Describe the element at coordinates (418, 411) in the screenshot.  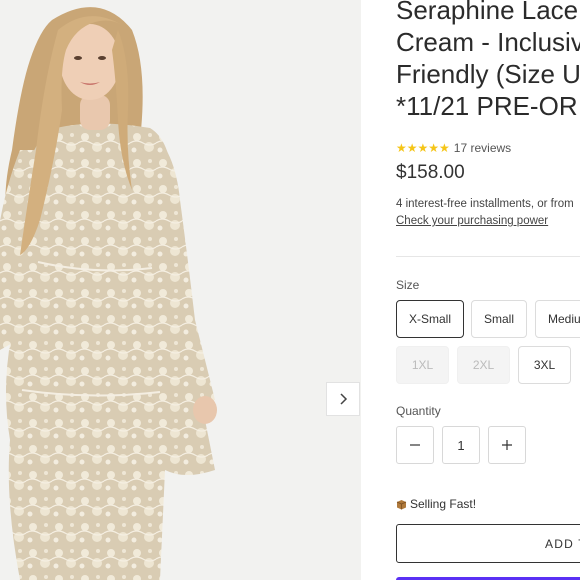
I see `quantity-label: Quantity` at that location.